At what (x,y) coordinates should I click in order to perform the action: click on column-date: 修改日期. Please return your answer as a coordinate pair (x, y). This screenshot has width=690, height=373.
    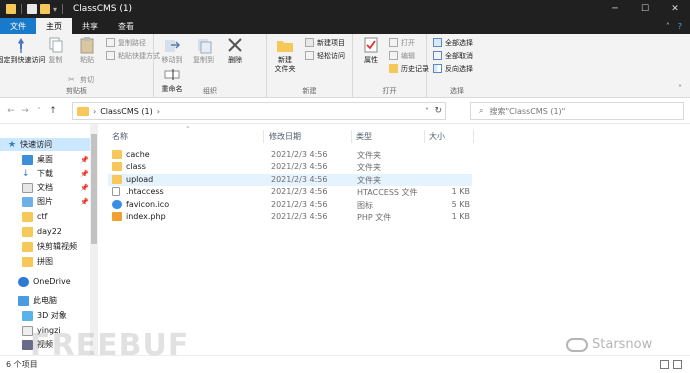
    Looking at the image, I should click on (285, 136).